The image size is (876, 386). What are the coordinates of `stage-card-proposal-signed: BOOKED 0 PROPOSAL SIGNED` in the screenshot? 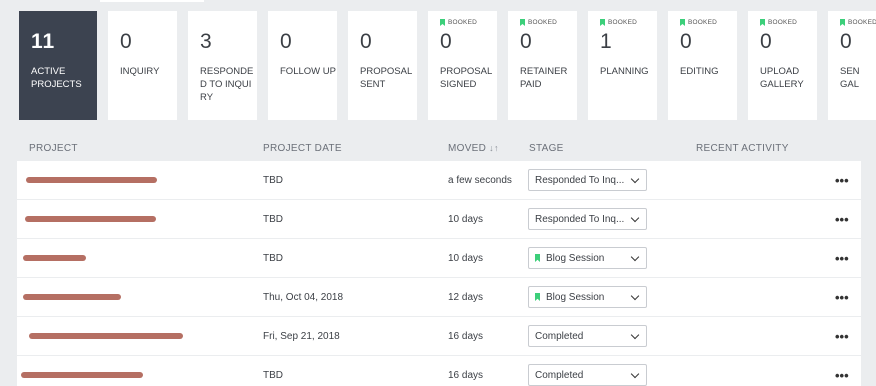 It's located at (462, 65).